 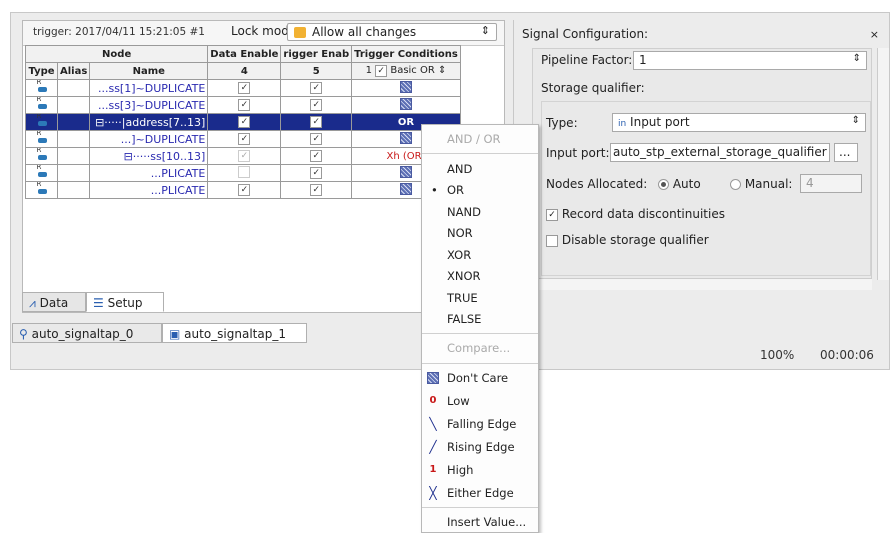 I want to click on record-discontinuities-checkbox: Record data discontinuities, so click(x=635, y=214).